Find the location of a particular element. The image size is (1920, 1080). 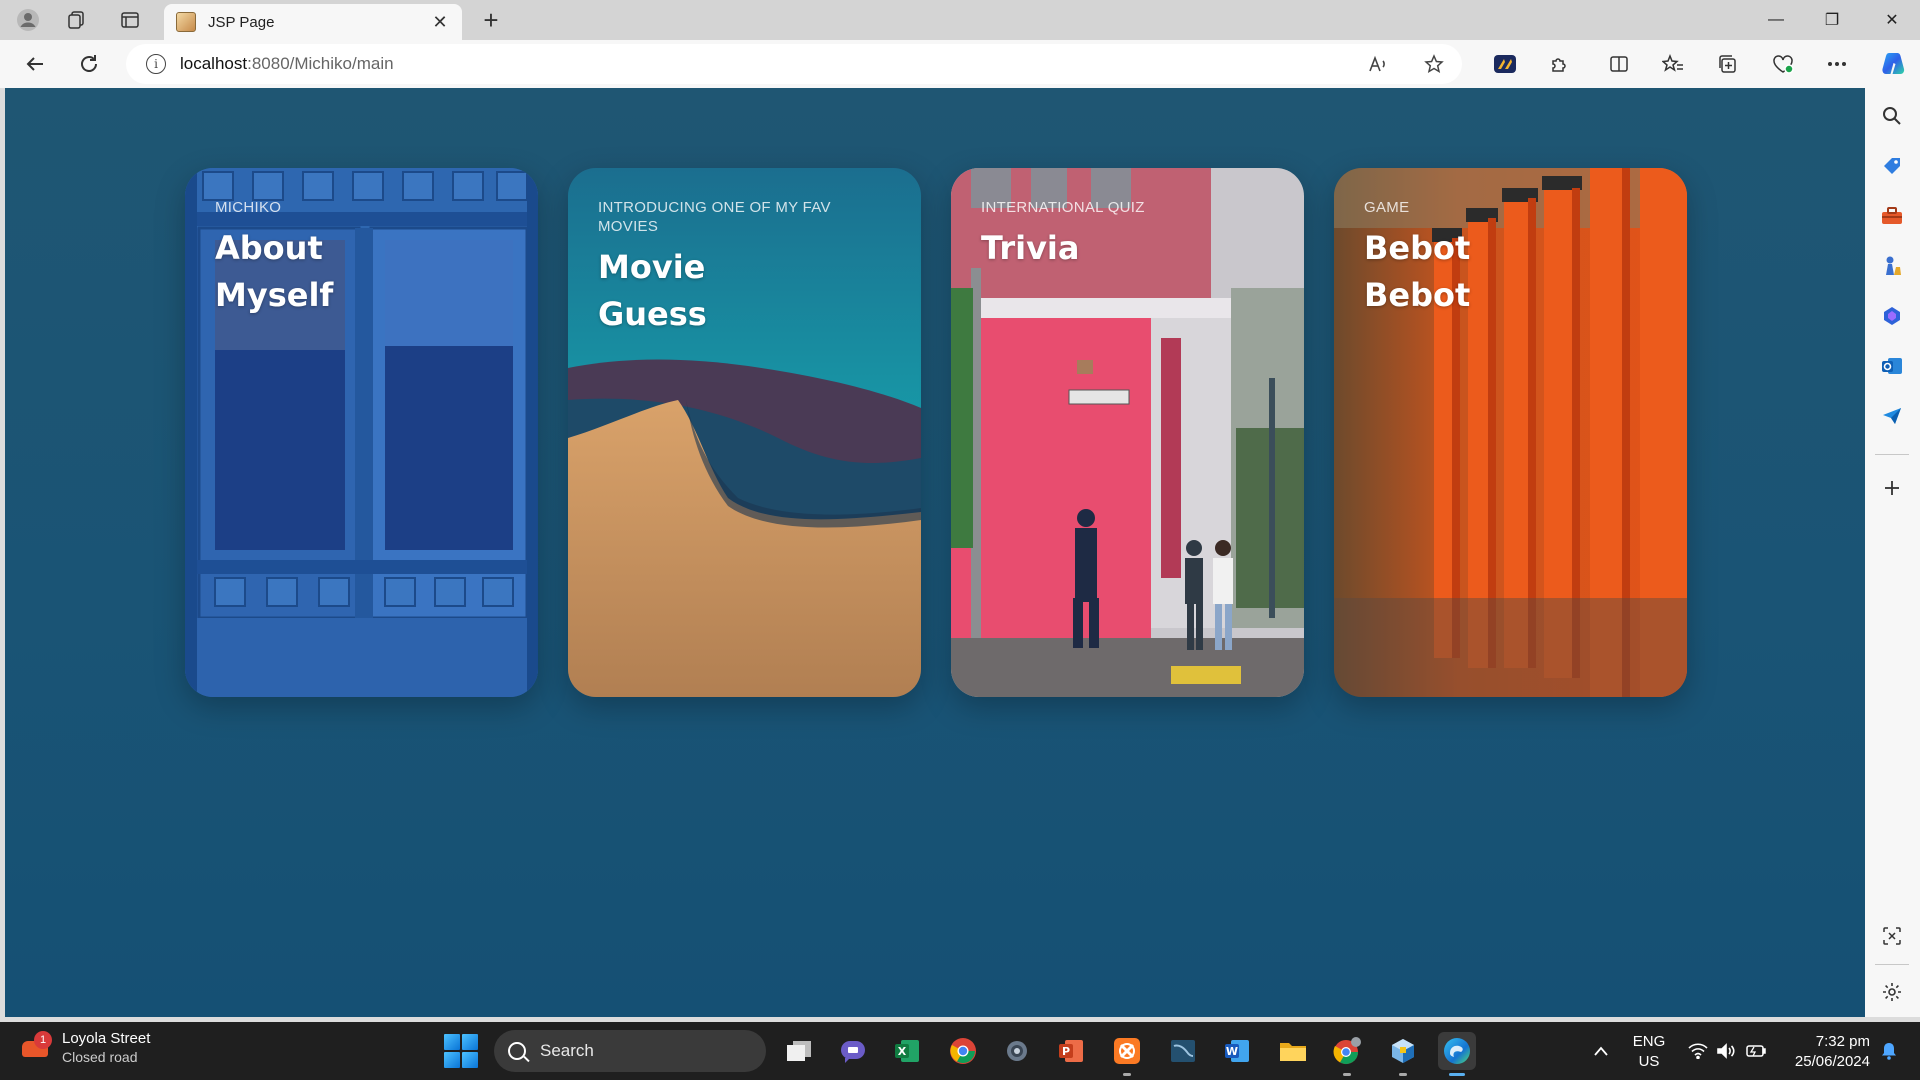

card-title: Bebot Bebot is located at coordinates (1417, 271).